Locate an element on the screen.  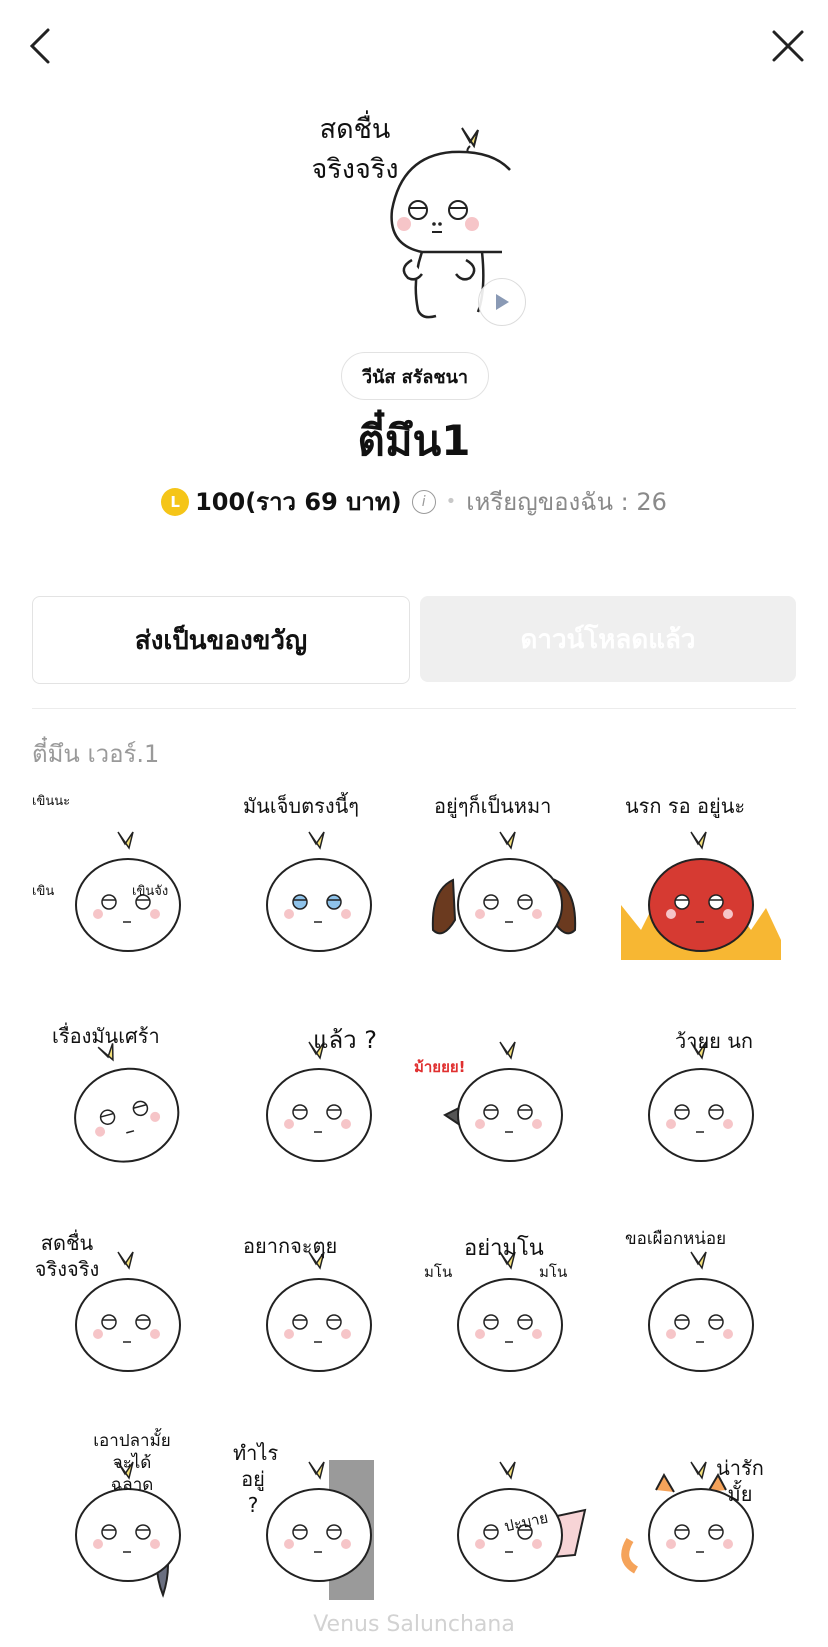
close-icon is located at coordinates (788, 46).